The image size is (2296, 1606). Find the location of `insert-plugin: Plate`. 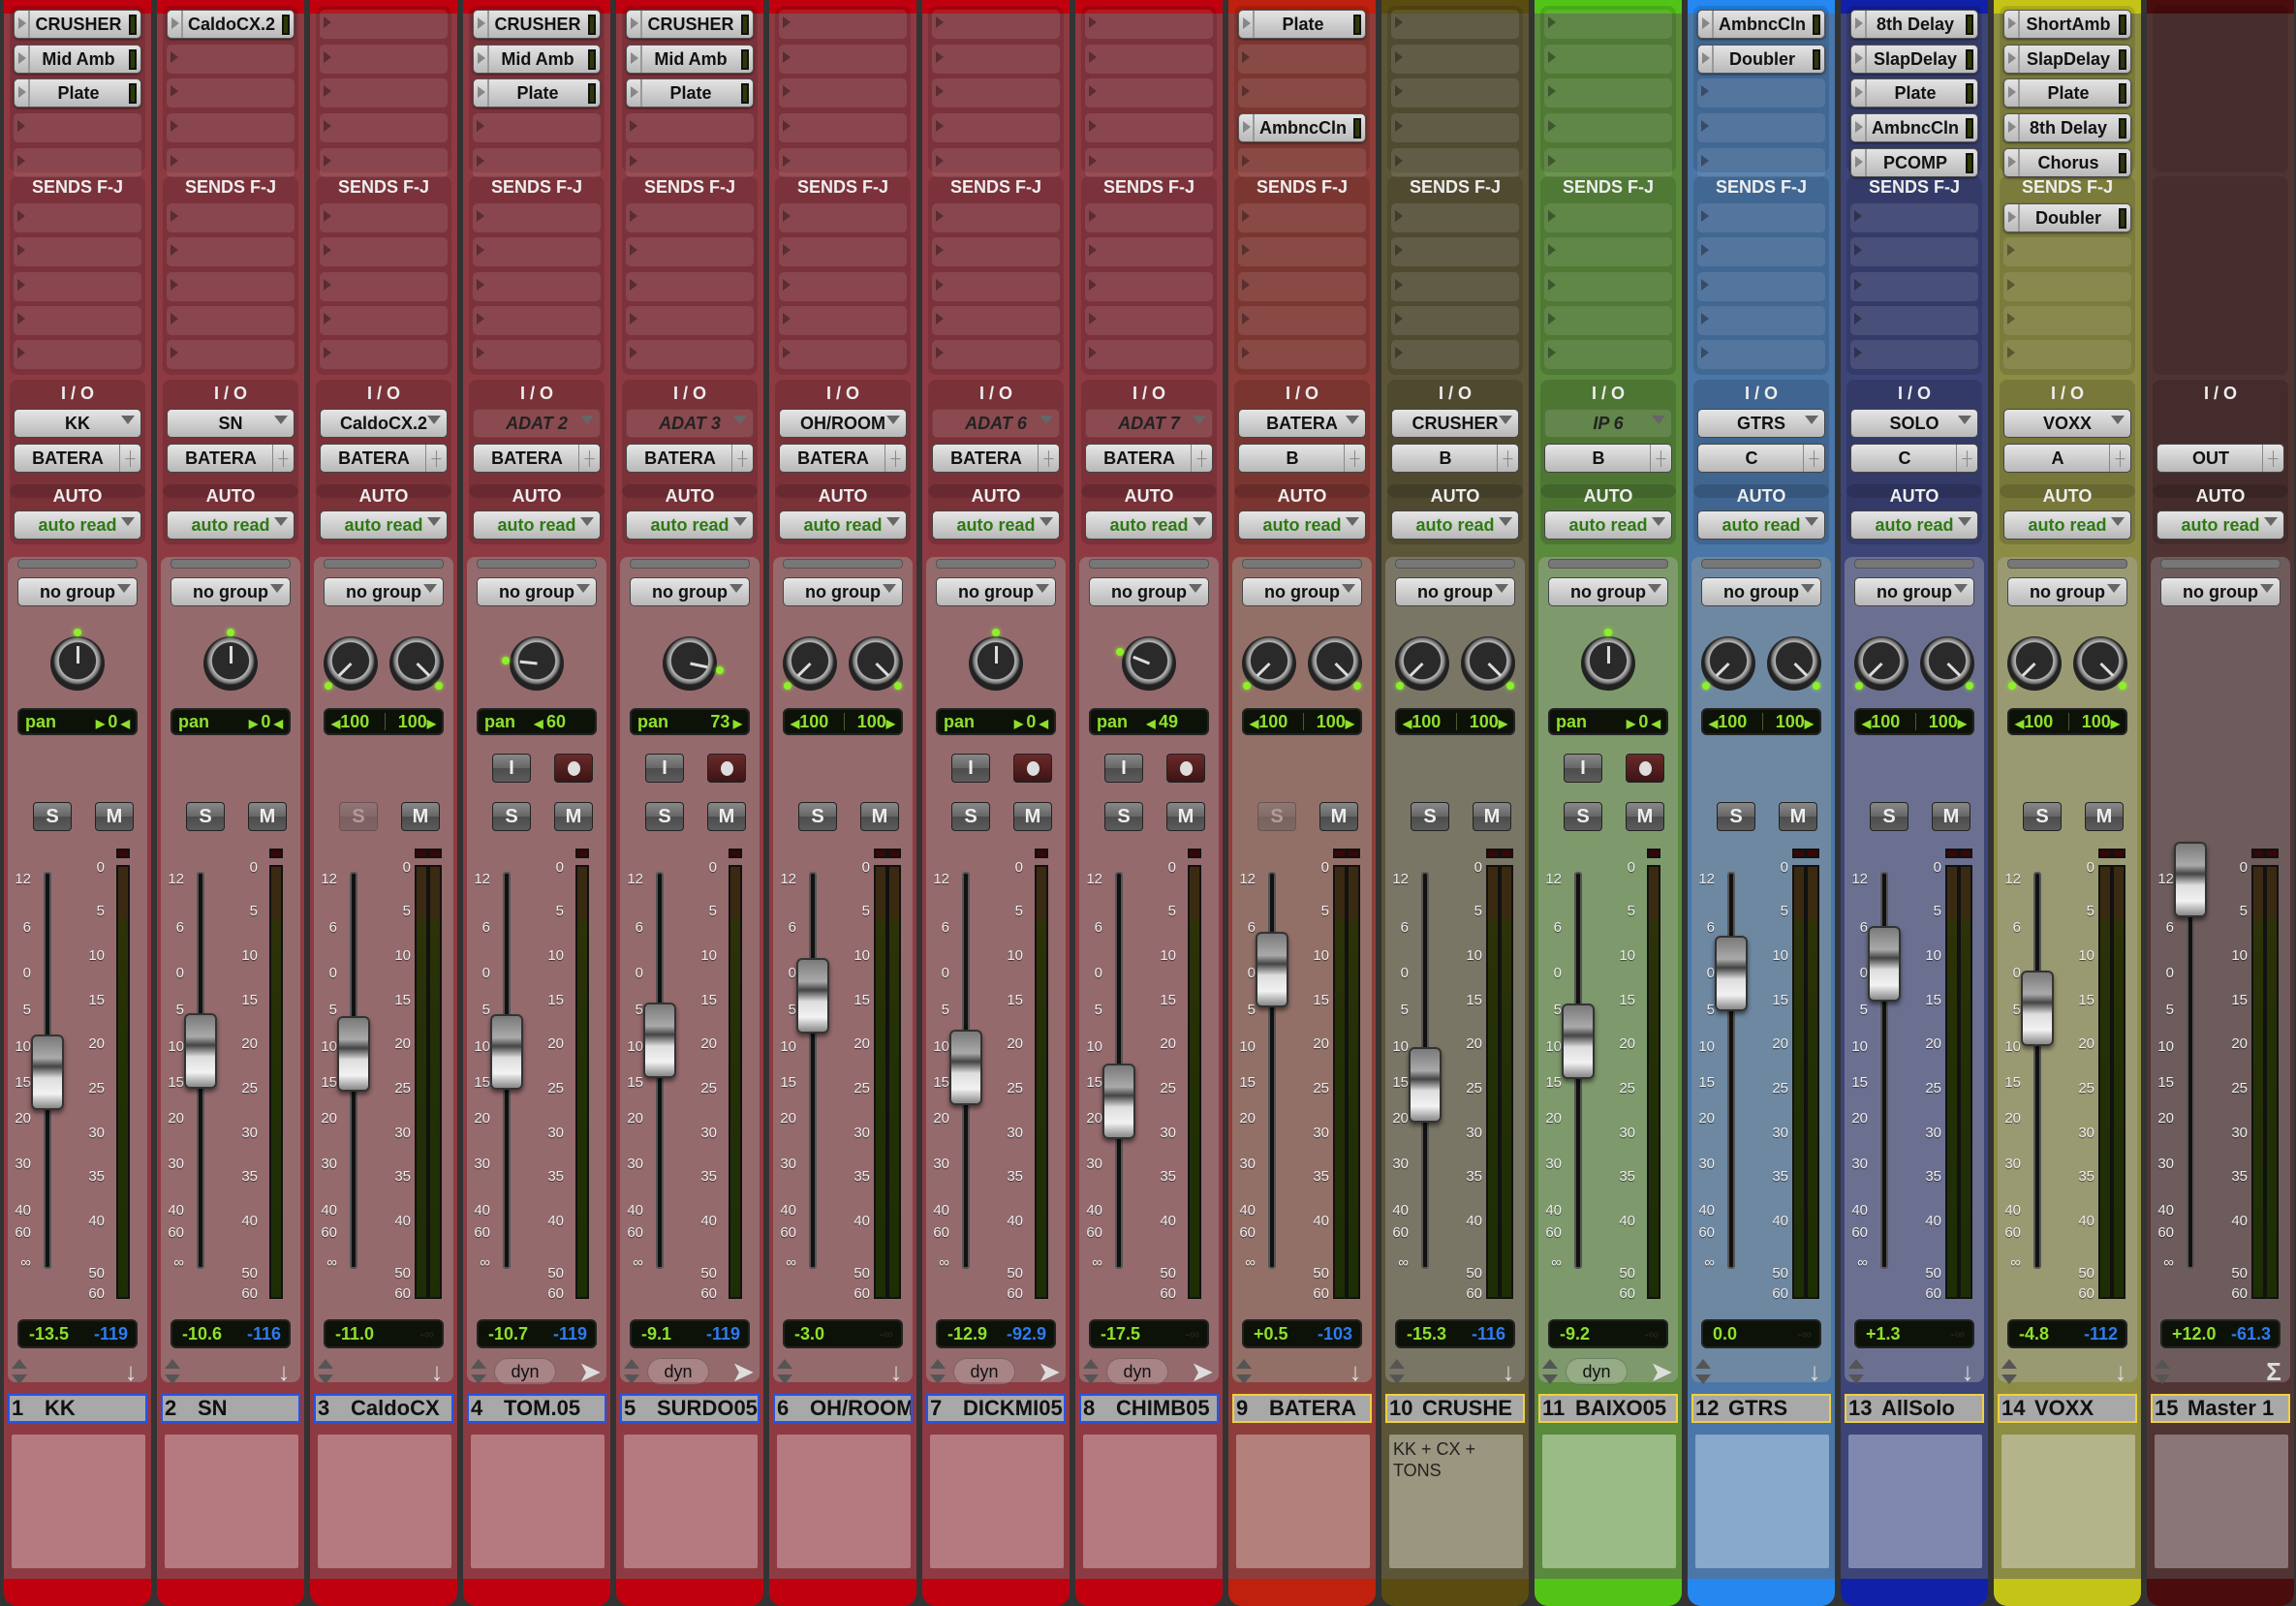

insert-plugin: Plate is located at coordinates (77, 93).